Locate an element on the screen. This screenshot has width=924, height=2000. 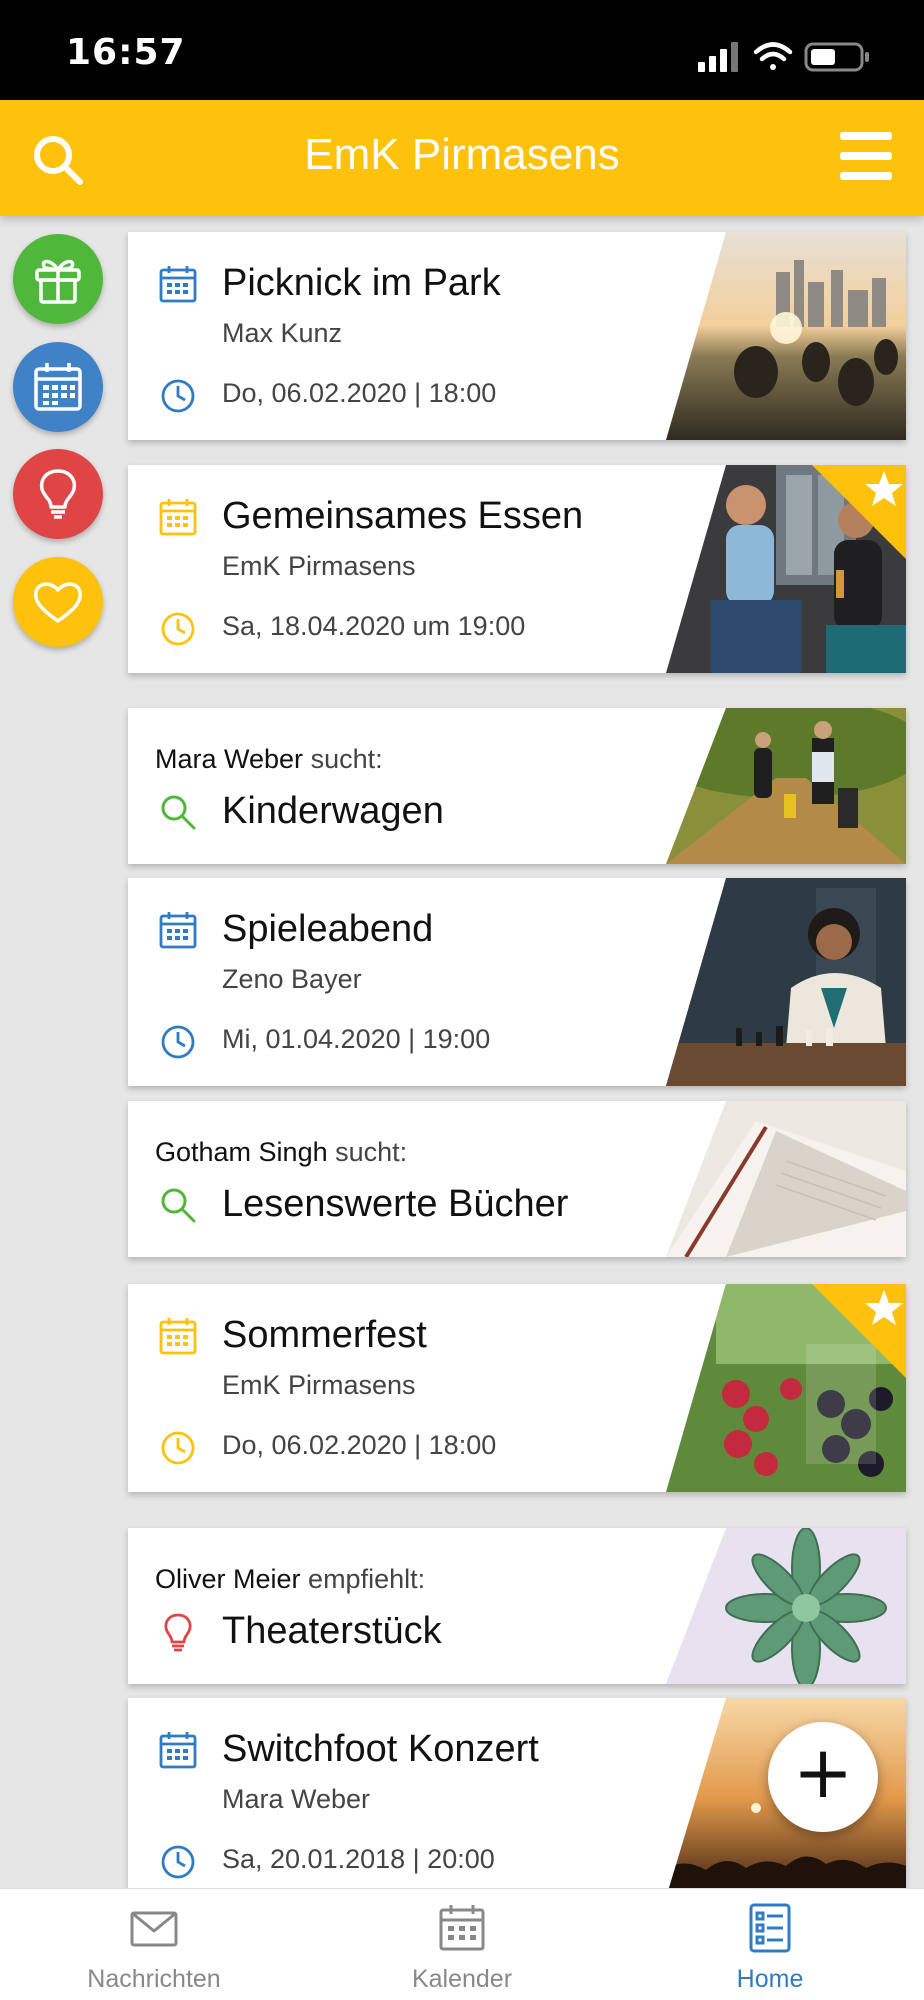
wifi-icon is located at coordinates (773, 56).